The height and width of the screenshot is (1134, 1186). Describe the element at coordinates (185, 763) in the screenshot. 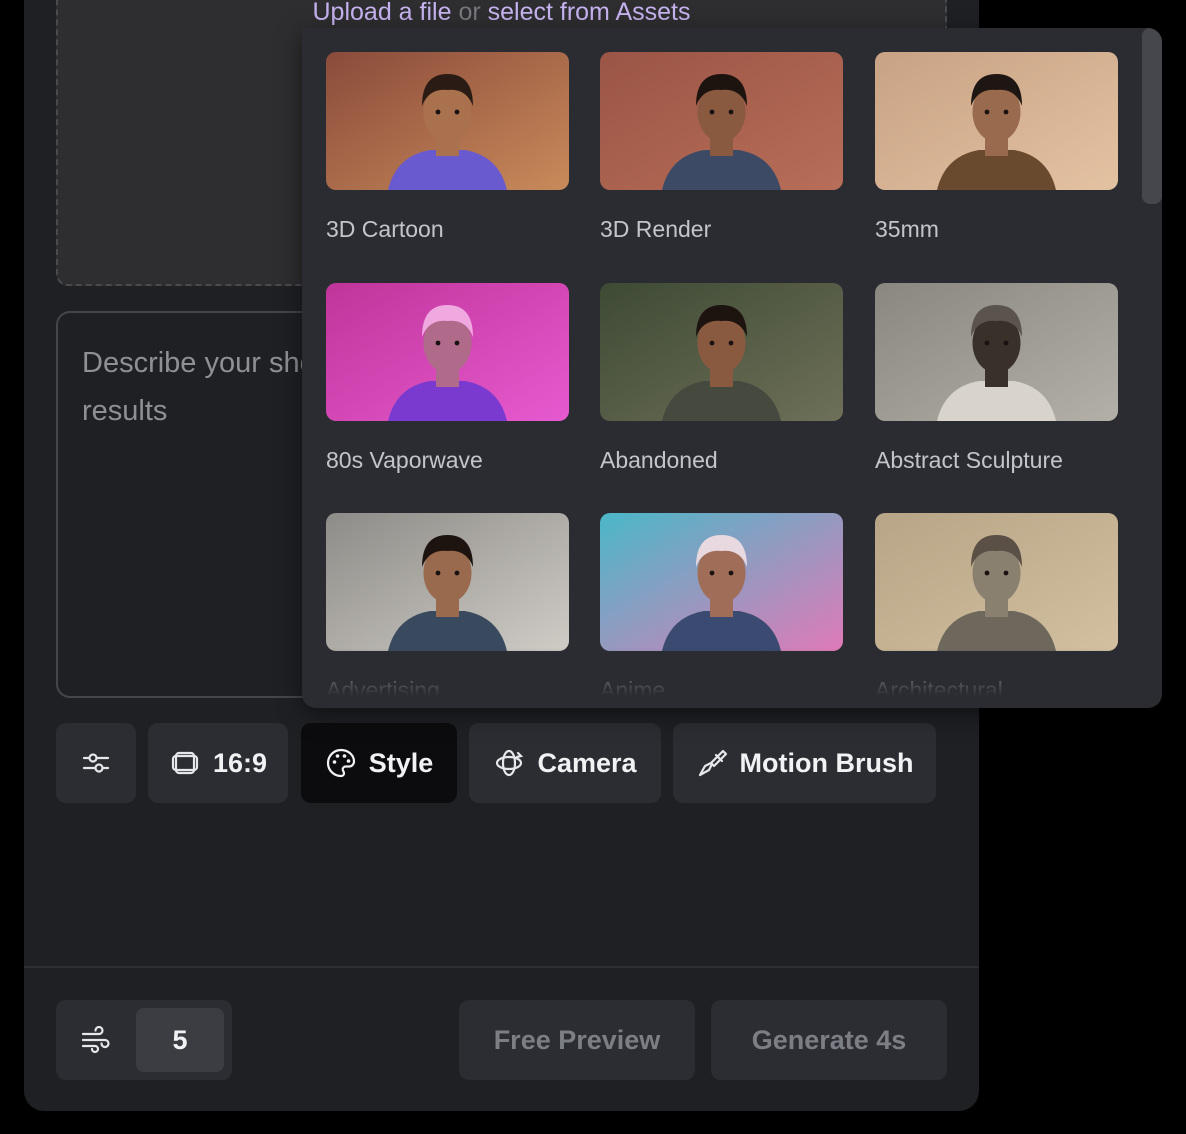

I see `aspect-ratio-icon` at that location.